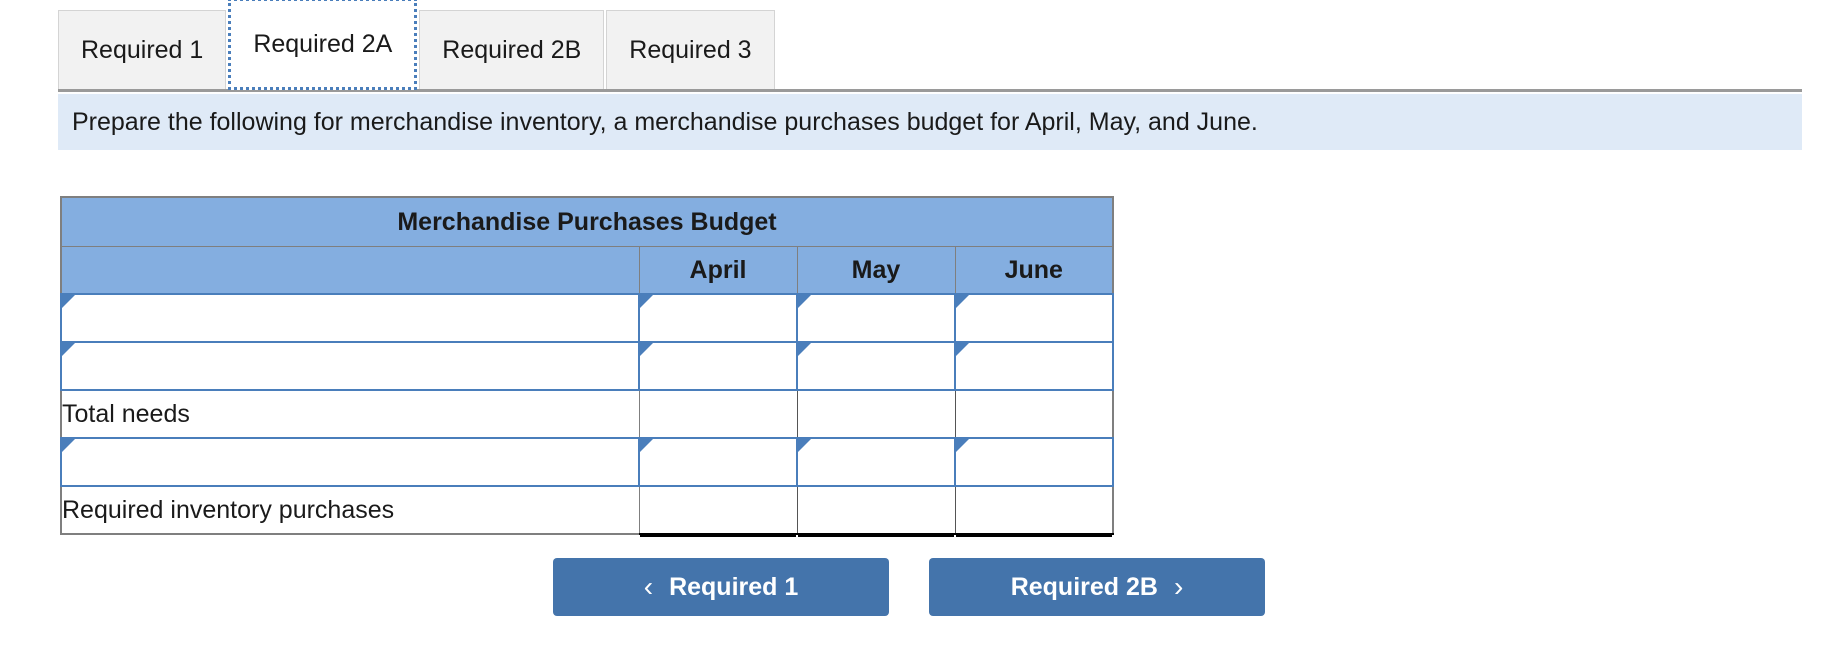 This screenshot has width=1842, height=668. What do you see at coordinates (876, 414) in the screenshot?
I see `cell-may-total-needs` at bounding box center [876, 414].